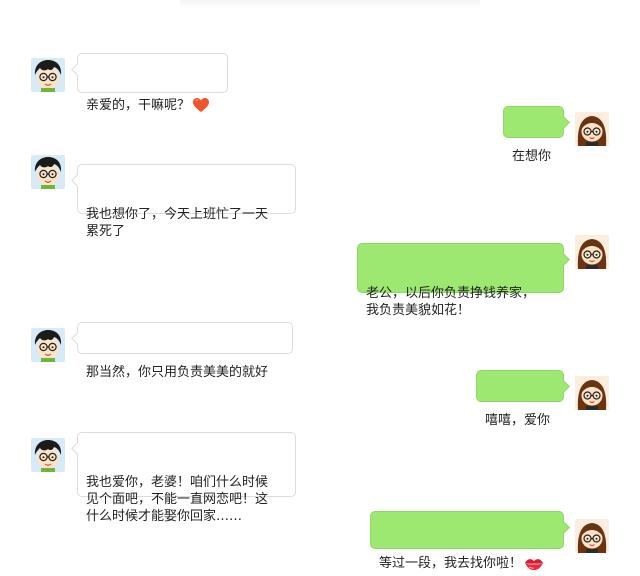 Image resolution: width=640 pixels, height=576 pixels. Describe the element at coordinates (518, 420) in the screenshot. I see `message-text: 嘻嘻，爱你` at that location.